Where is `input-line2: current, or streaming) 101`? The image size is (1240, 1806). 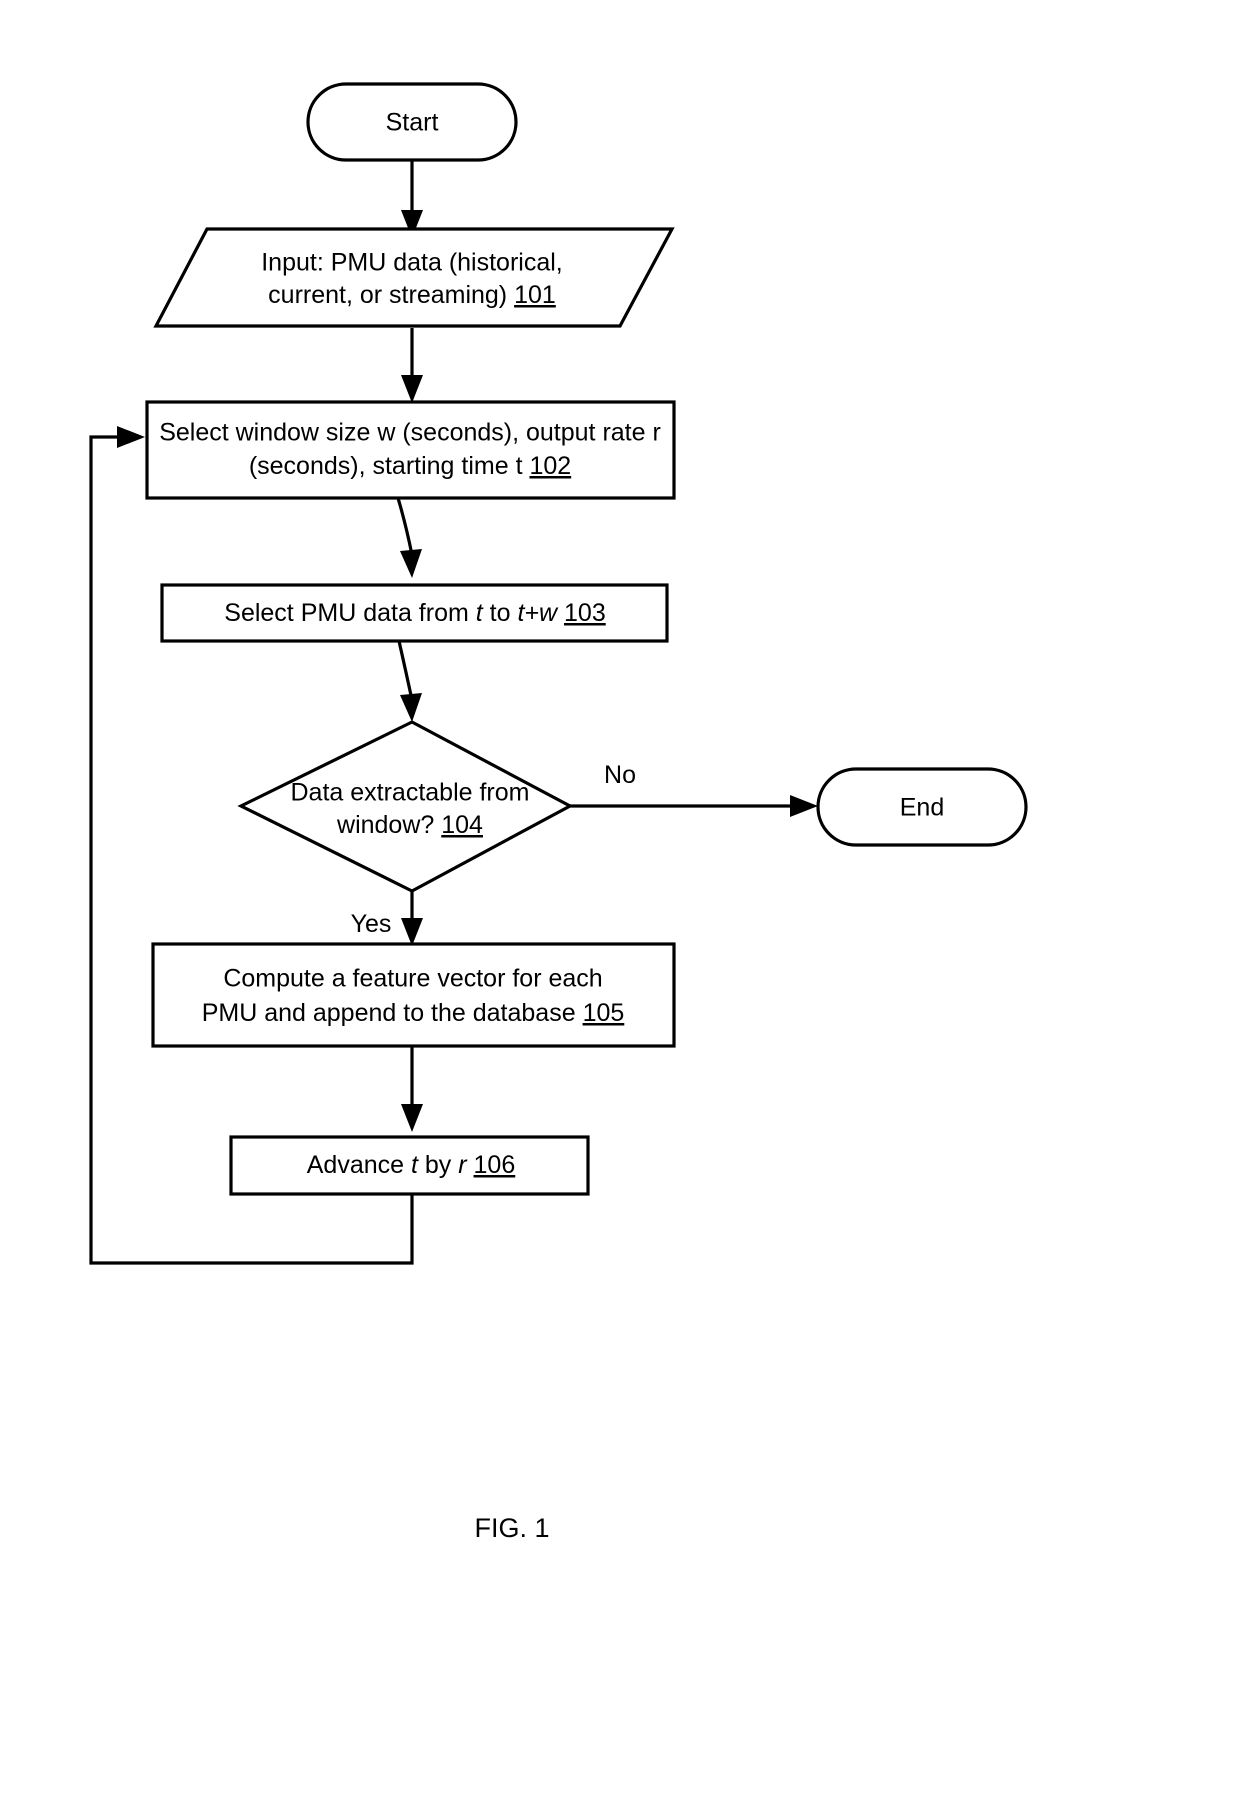 input-line2: current, or streaming) 101 is located at coordinates (412, 295).